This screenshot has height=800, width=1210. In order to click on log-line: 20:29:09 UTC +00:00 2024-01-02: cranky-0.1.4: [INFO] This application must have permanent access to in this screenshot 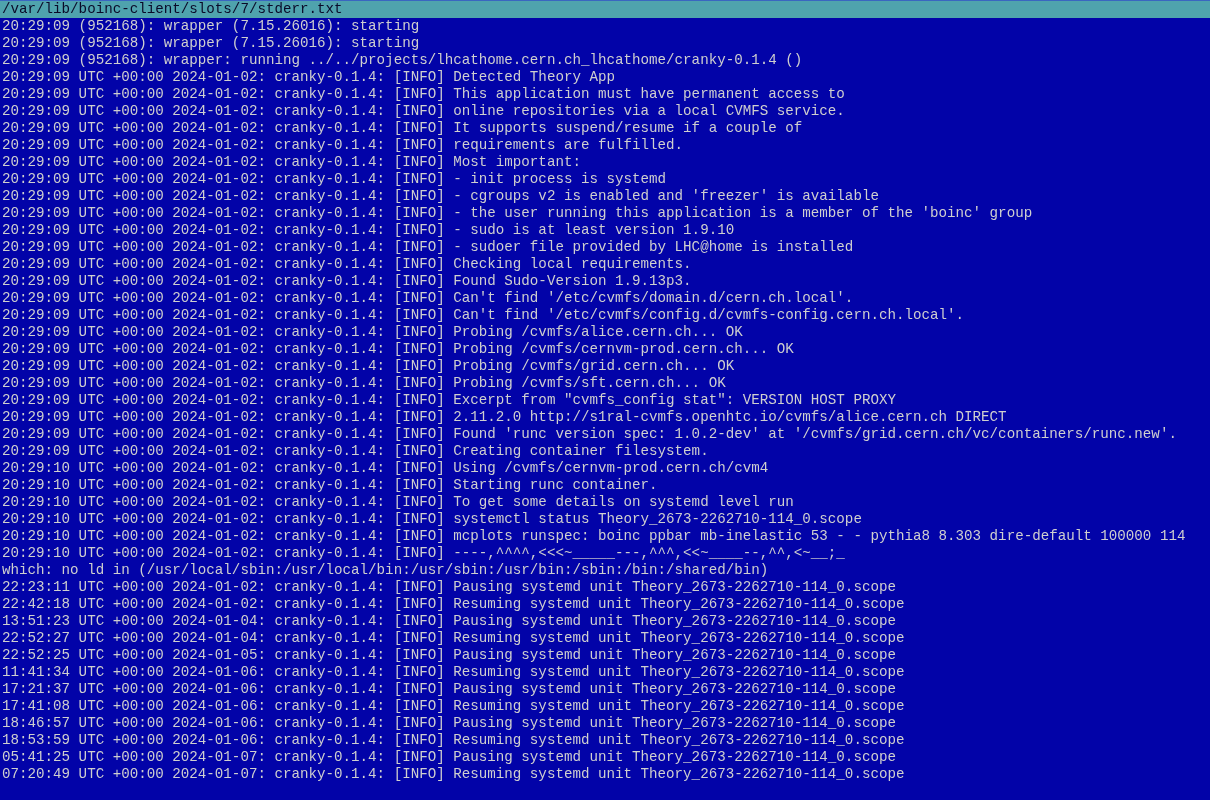, I will do `click(423, 94)`.